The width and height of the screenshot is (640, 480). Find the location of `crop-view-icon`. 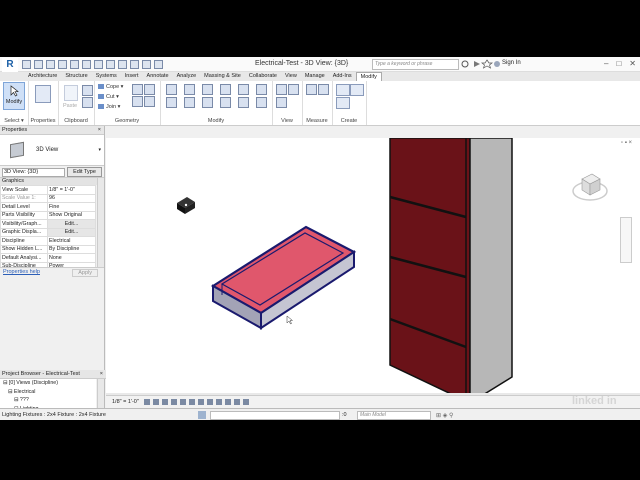

crop-view-icon is located at coordinates (192, 402).